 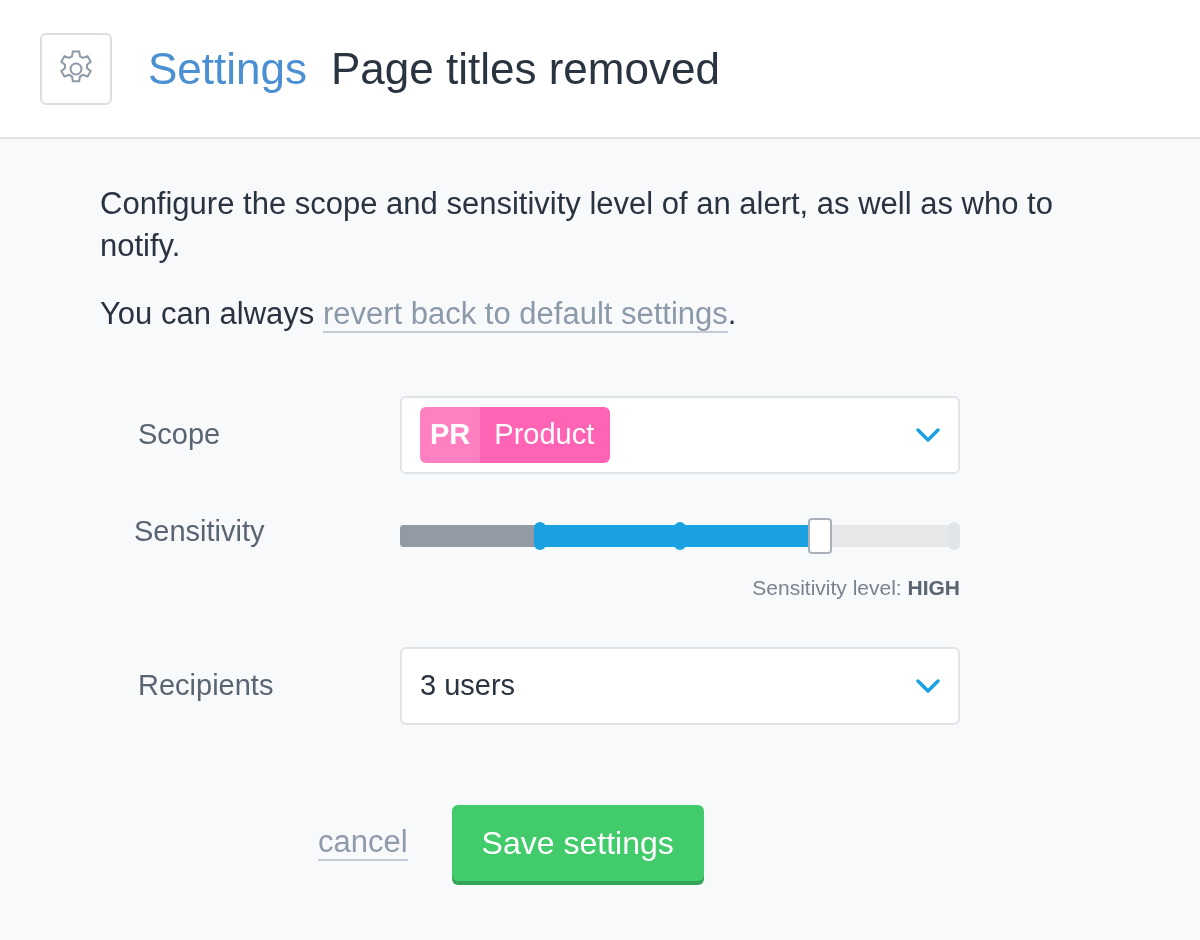 I want to click on scope-tag: PR Product, so click(x=515, y=434).